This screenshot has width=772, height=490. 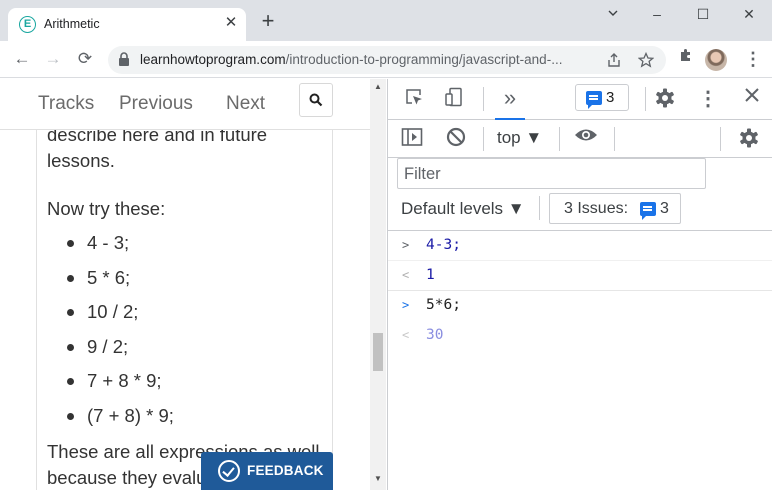 What do you see at coordinates (456, 139) in the screenshot?
I see `clear-console-icon` at bounding box center [456, 139].